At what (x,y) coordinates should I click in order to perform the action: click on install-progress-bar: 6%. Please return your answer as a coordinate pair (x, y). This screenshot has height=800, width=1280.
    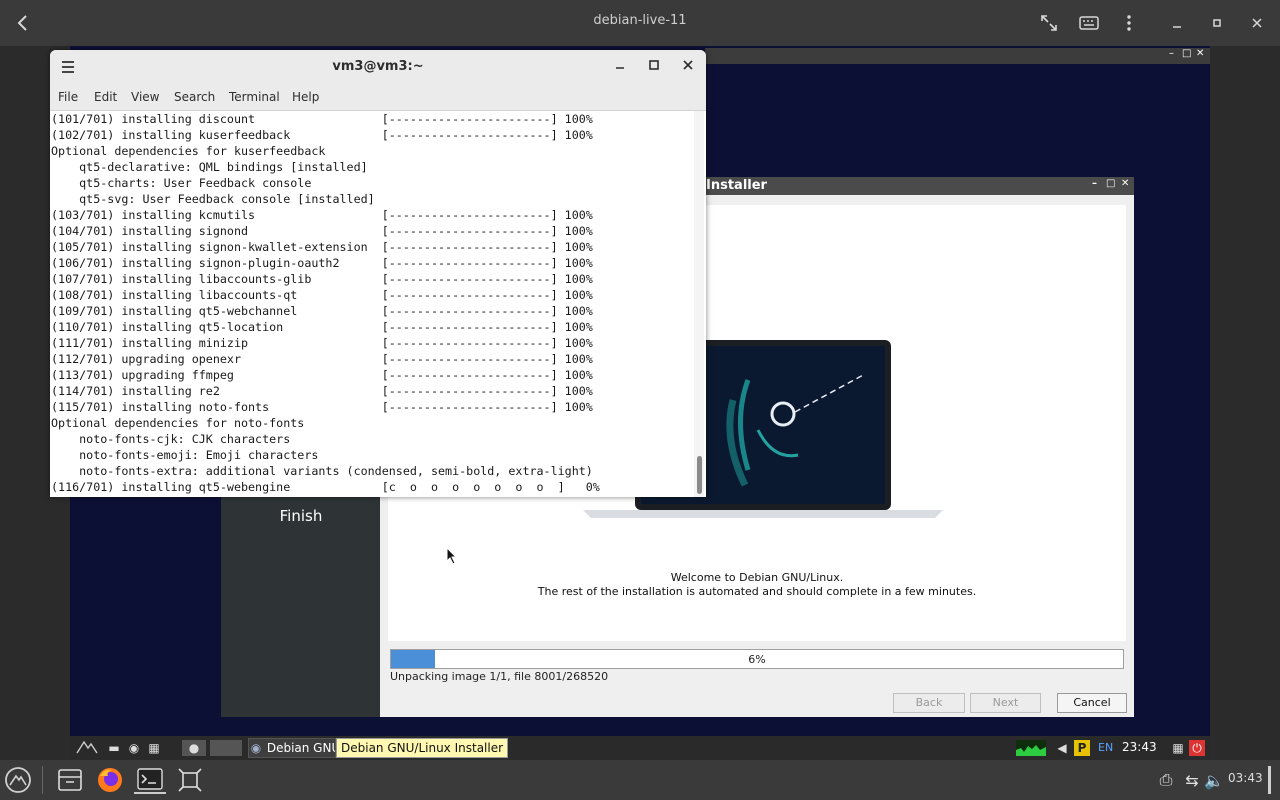
    Looking at the image, I should click on (757, 659).